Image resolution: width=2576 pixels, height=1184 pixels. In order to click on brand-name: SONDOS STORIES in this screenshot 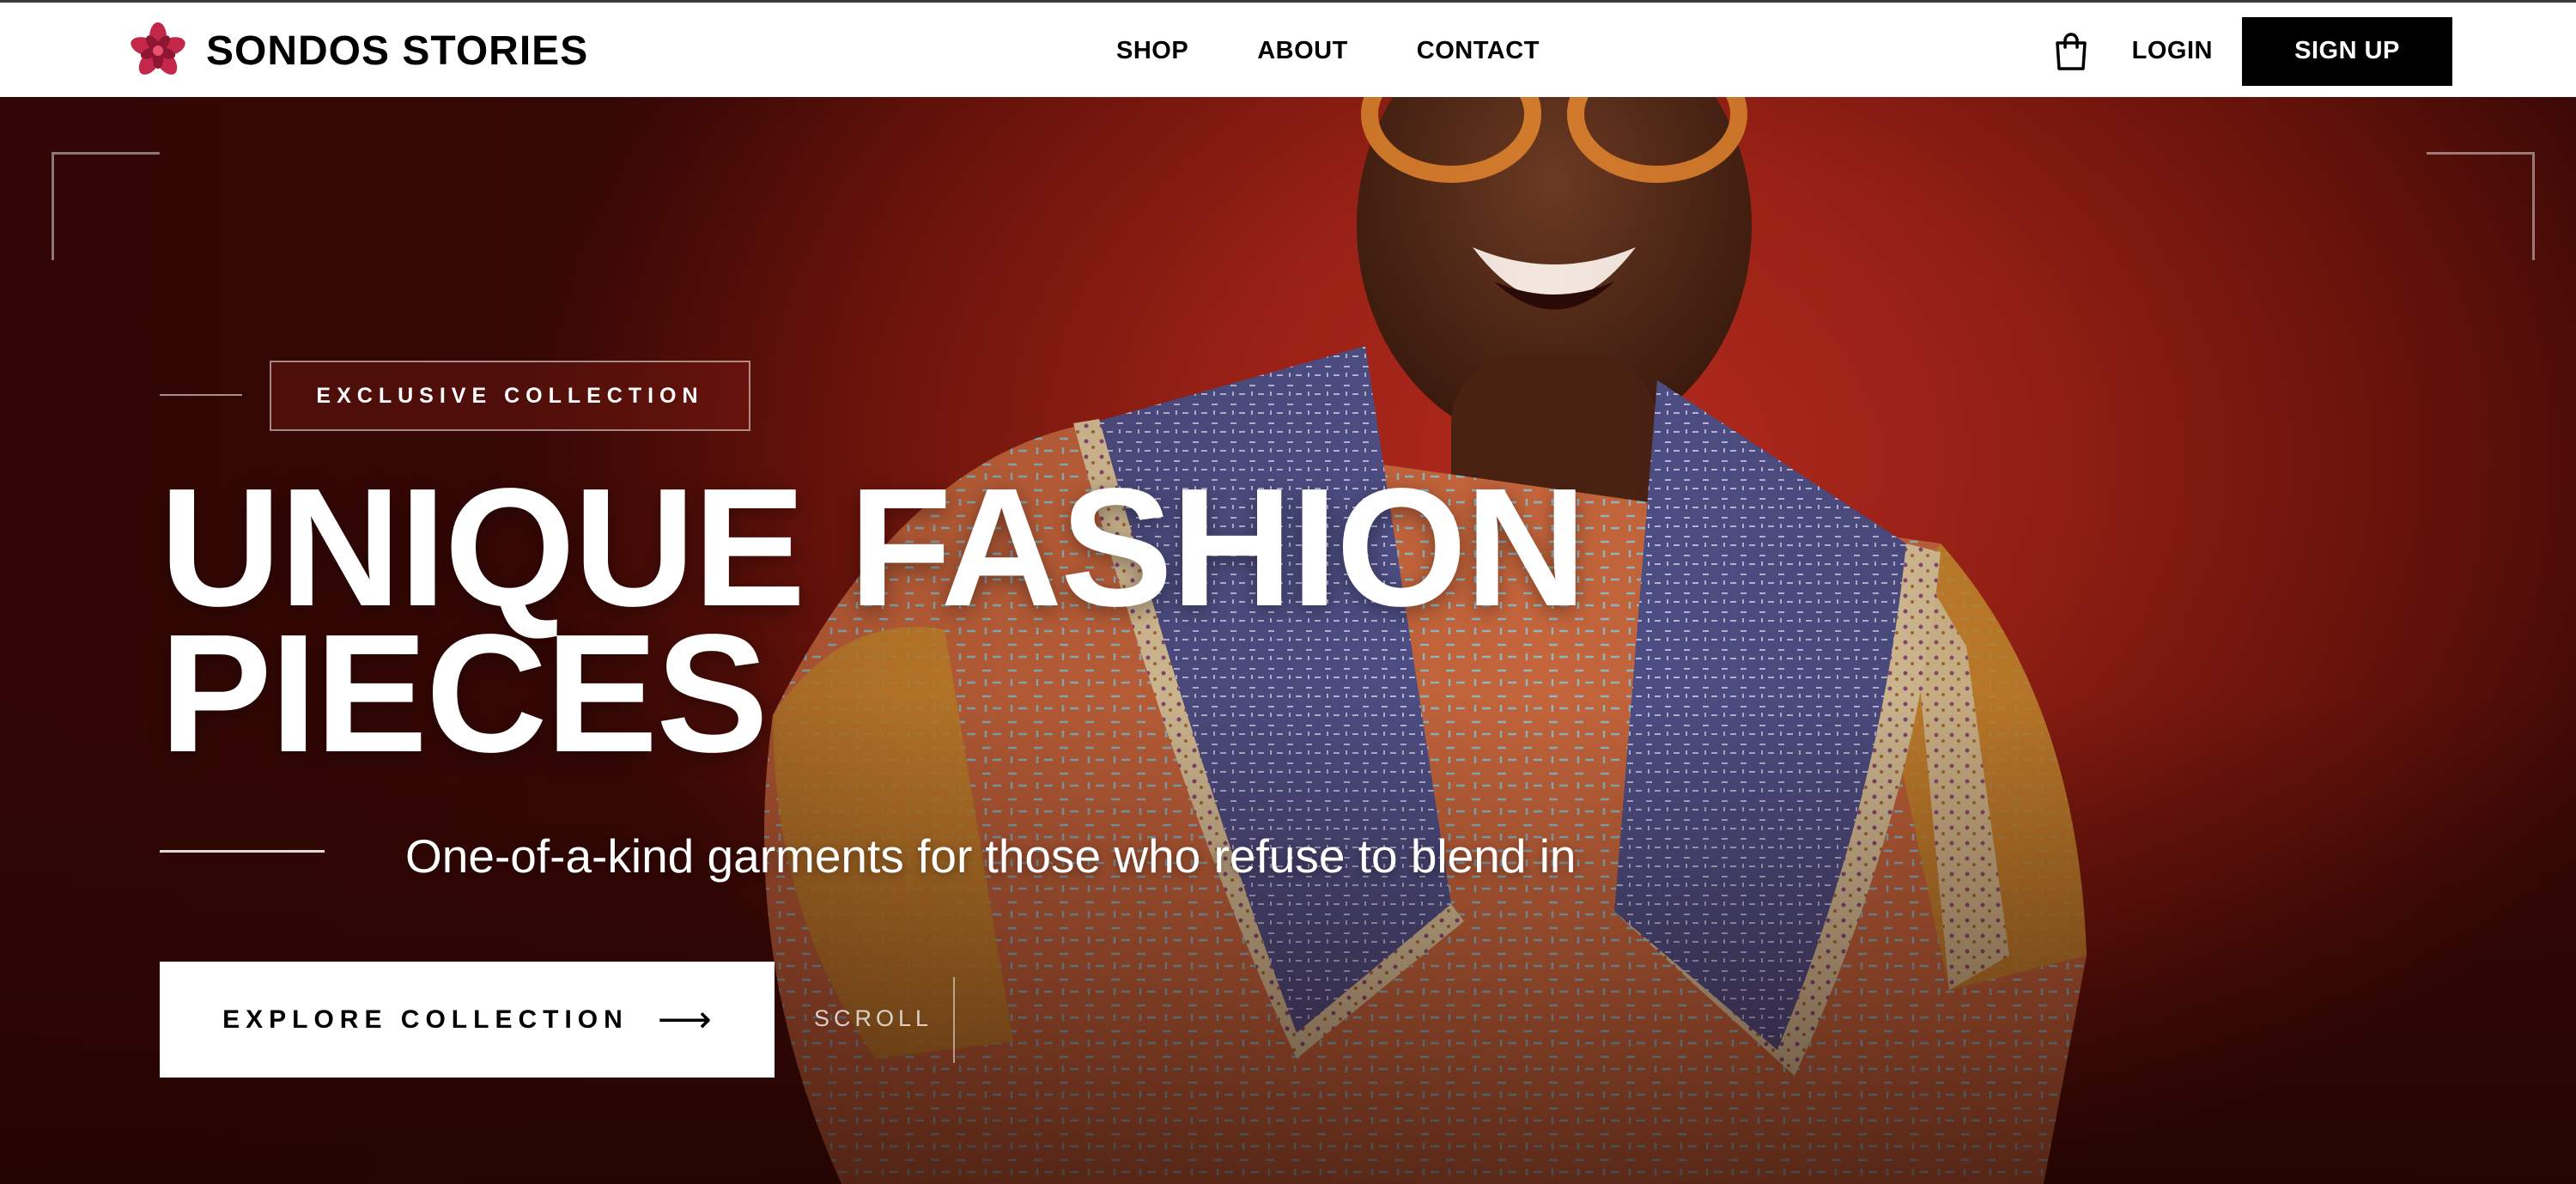, I will do `click(398, 50)`.